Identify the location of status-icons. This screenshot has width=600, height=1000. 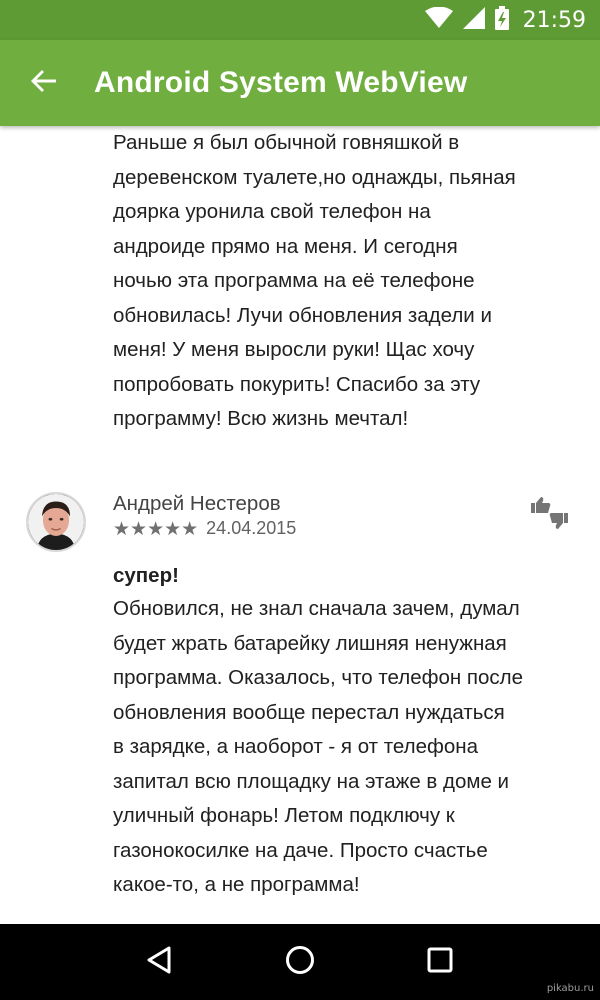
(466, 20).